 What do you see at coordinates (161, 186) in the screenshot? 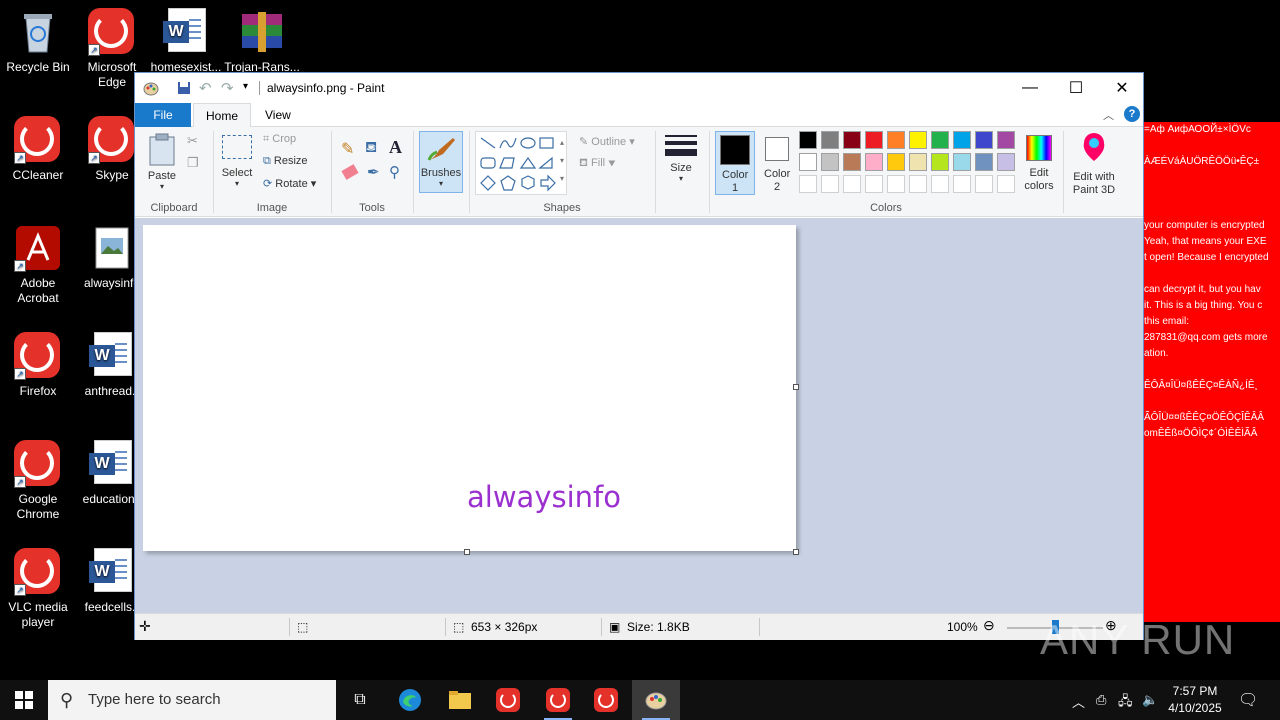
I see `chevron-down-icon: ▾` at bounding box center [161, 186].